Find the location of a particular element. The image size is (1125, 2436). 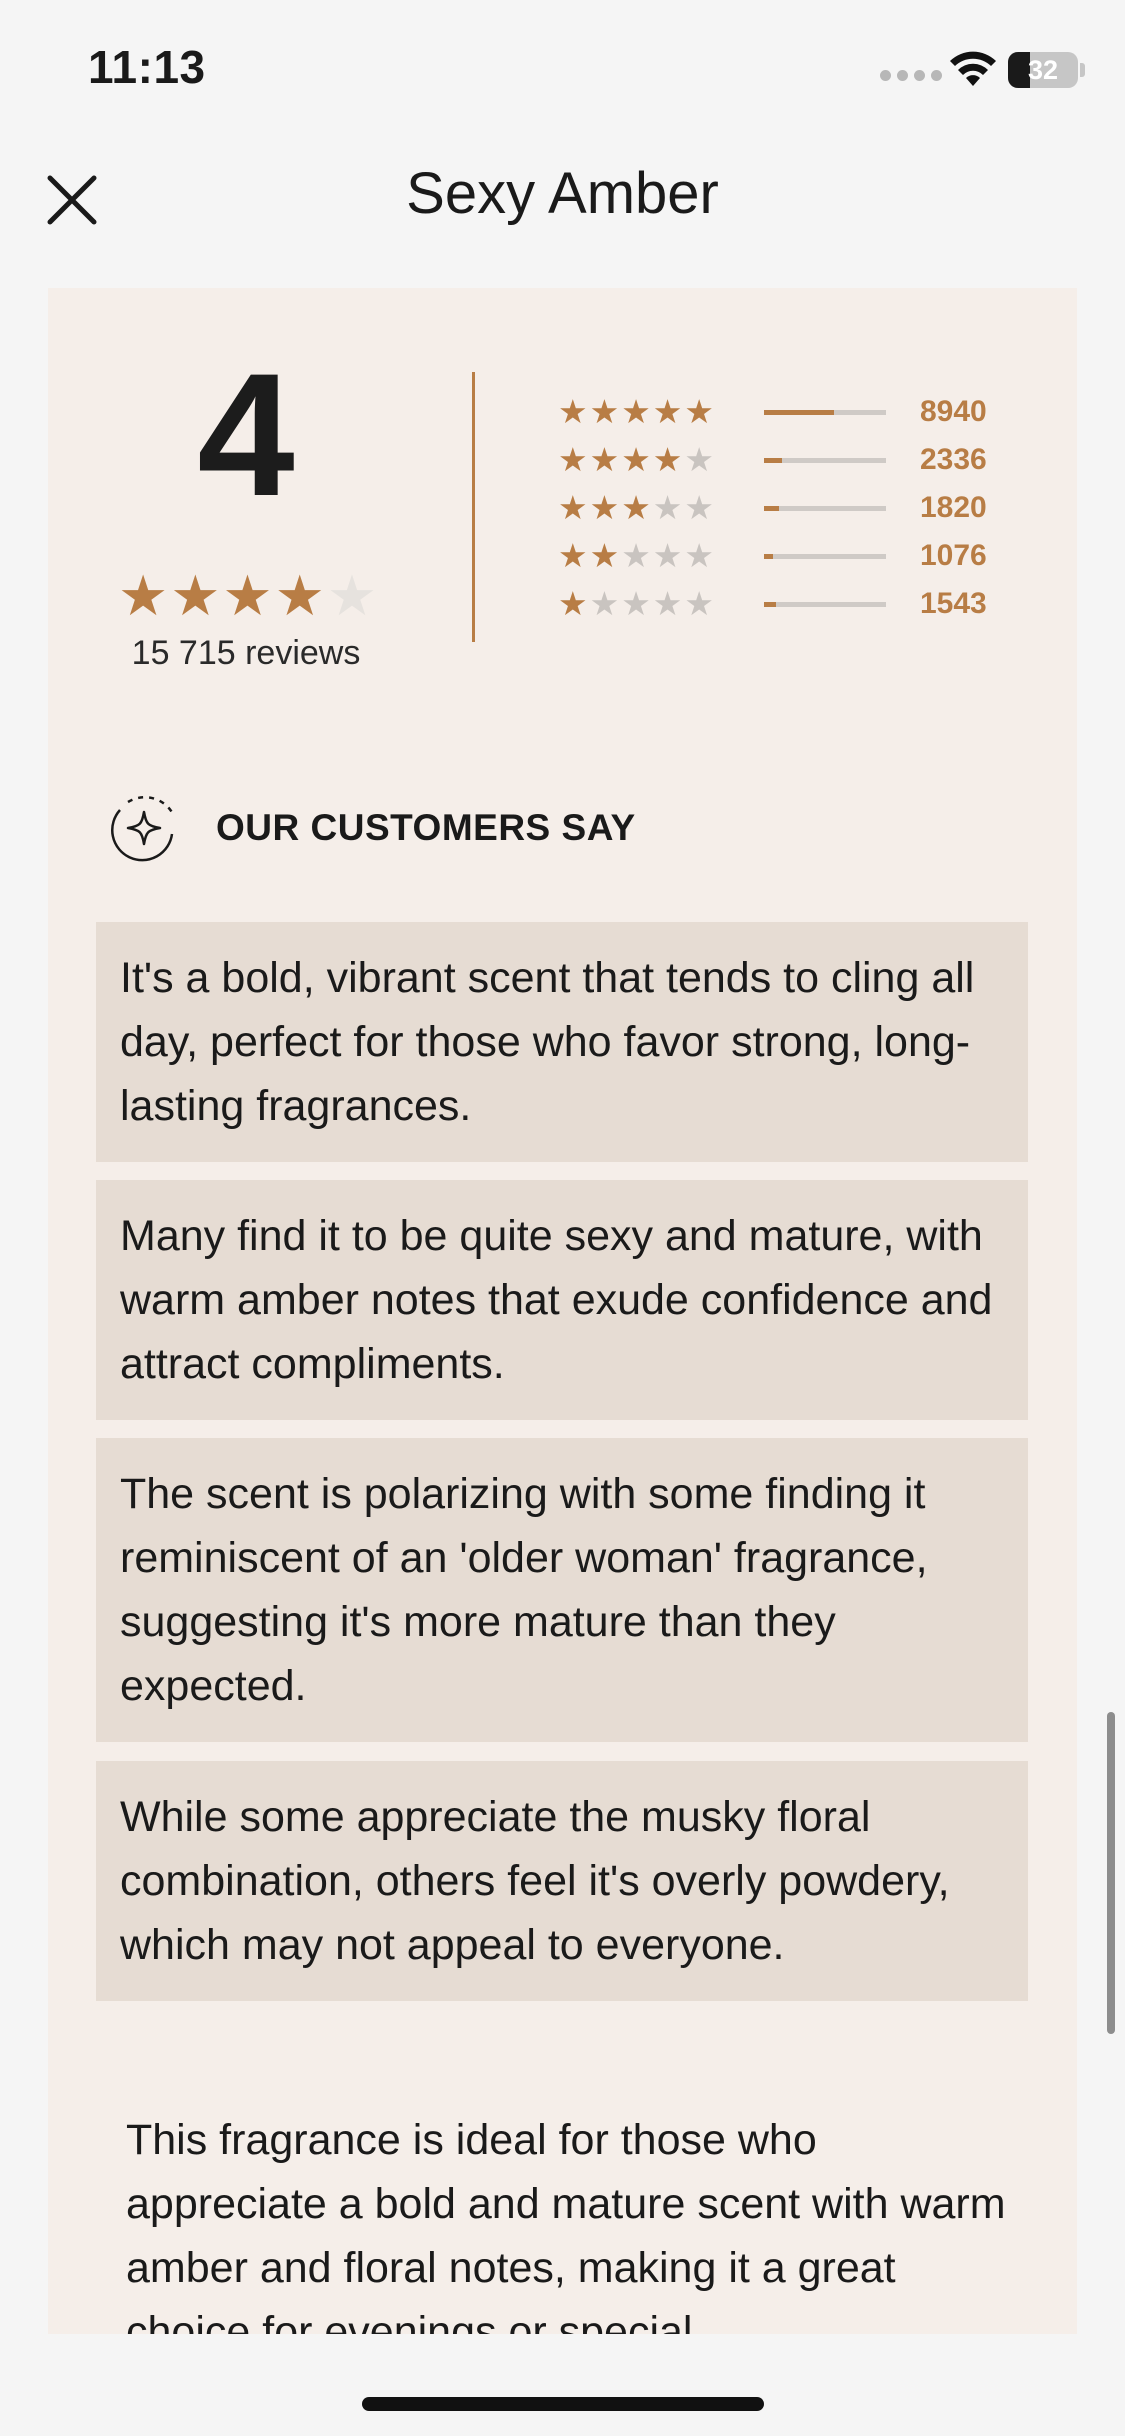

distribution-count: 1543 is located at coordinates (953, 603).